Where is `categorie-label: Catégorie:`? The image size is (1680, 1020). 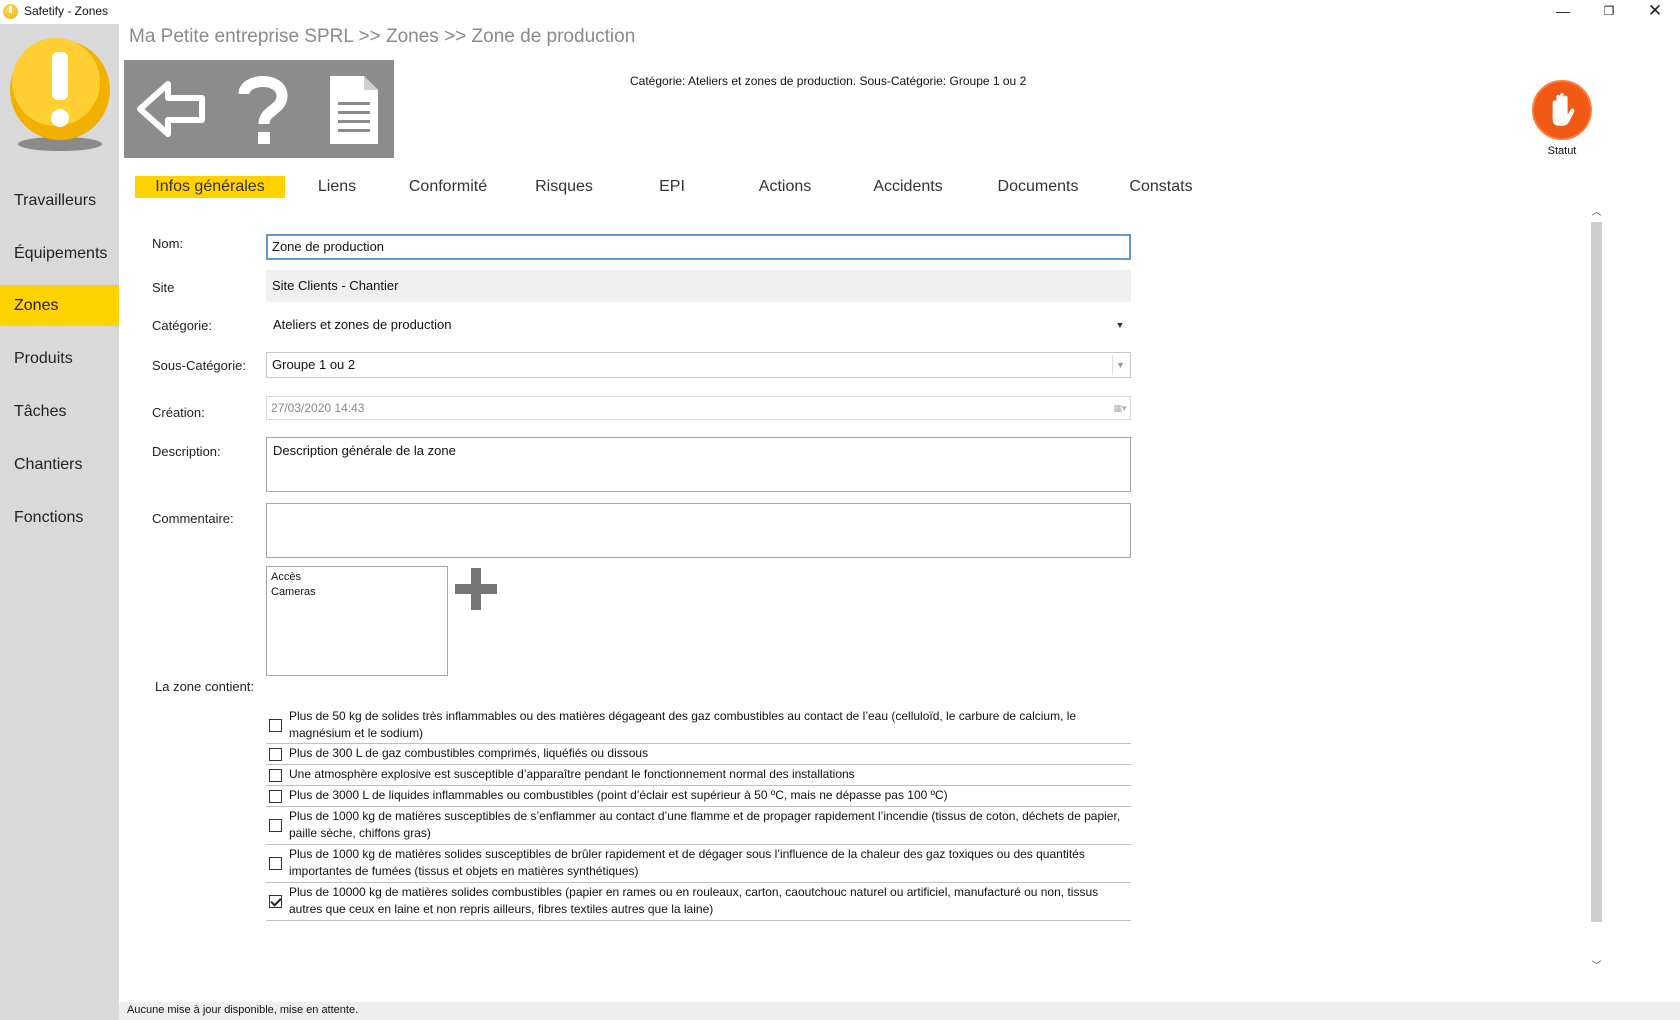 categorie-label: Catégorie: is located at coordinates (182, 325).